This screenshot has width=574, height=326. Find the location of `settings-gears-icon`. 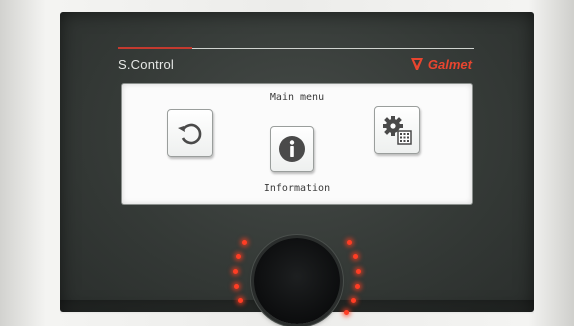

settings-gears-icon is located at coordinates (397, 130).